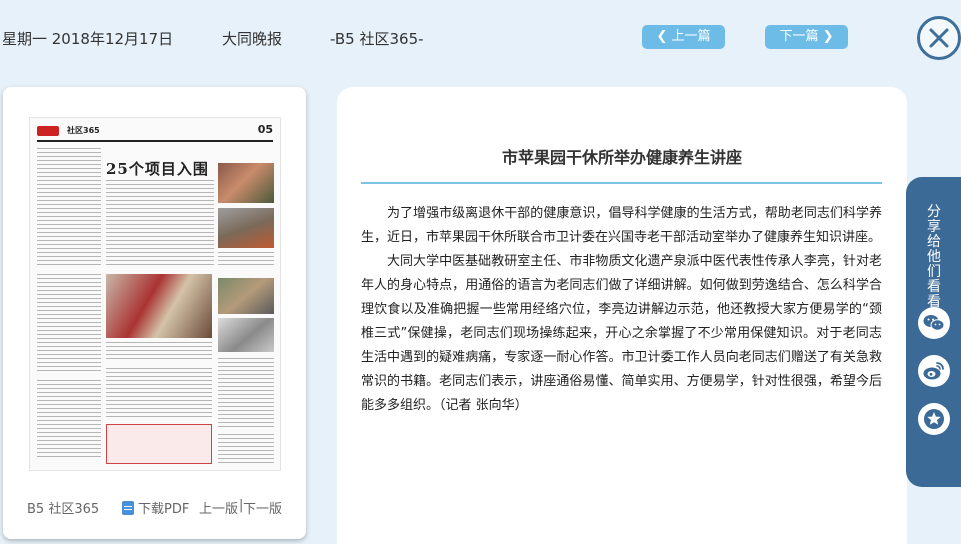 This screenshot has height=544, width=961. I want to click on share-label: 分享给他们看看, so click(934, 257).